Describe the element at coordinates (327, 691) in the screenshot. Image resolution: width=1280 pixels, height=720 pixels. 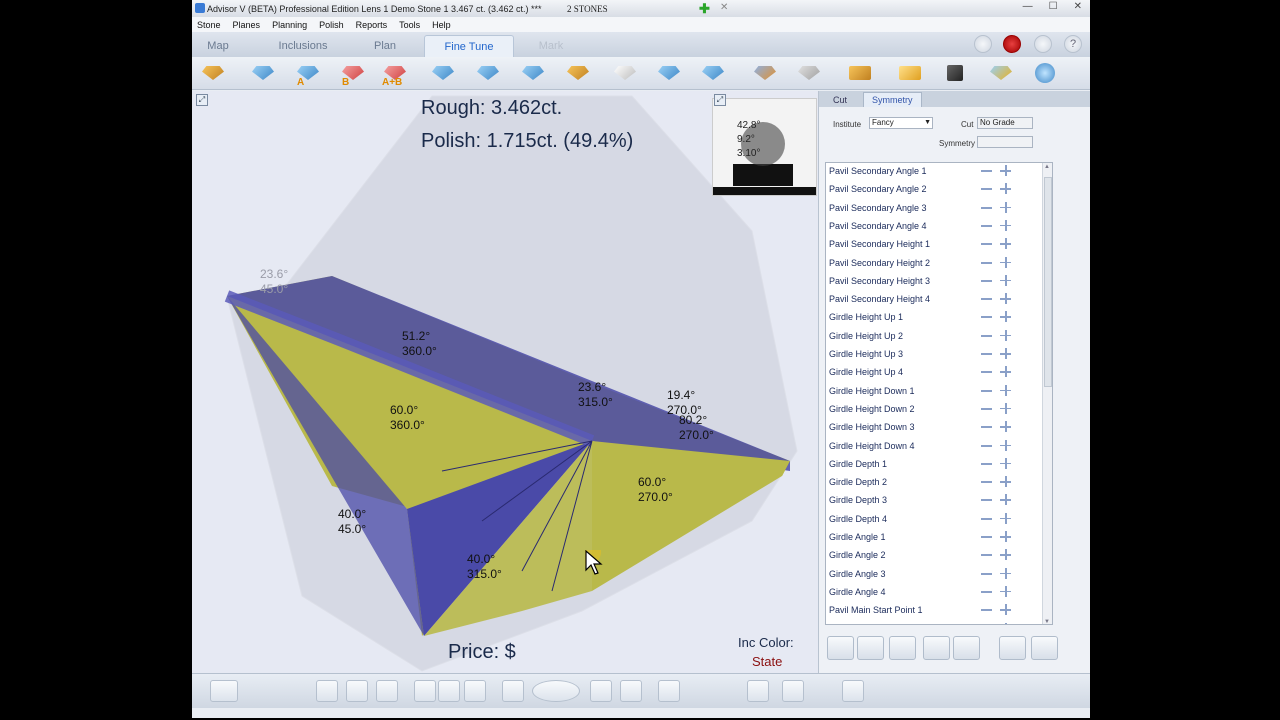
I see `wireframe-icon` at that location.